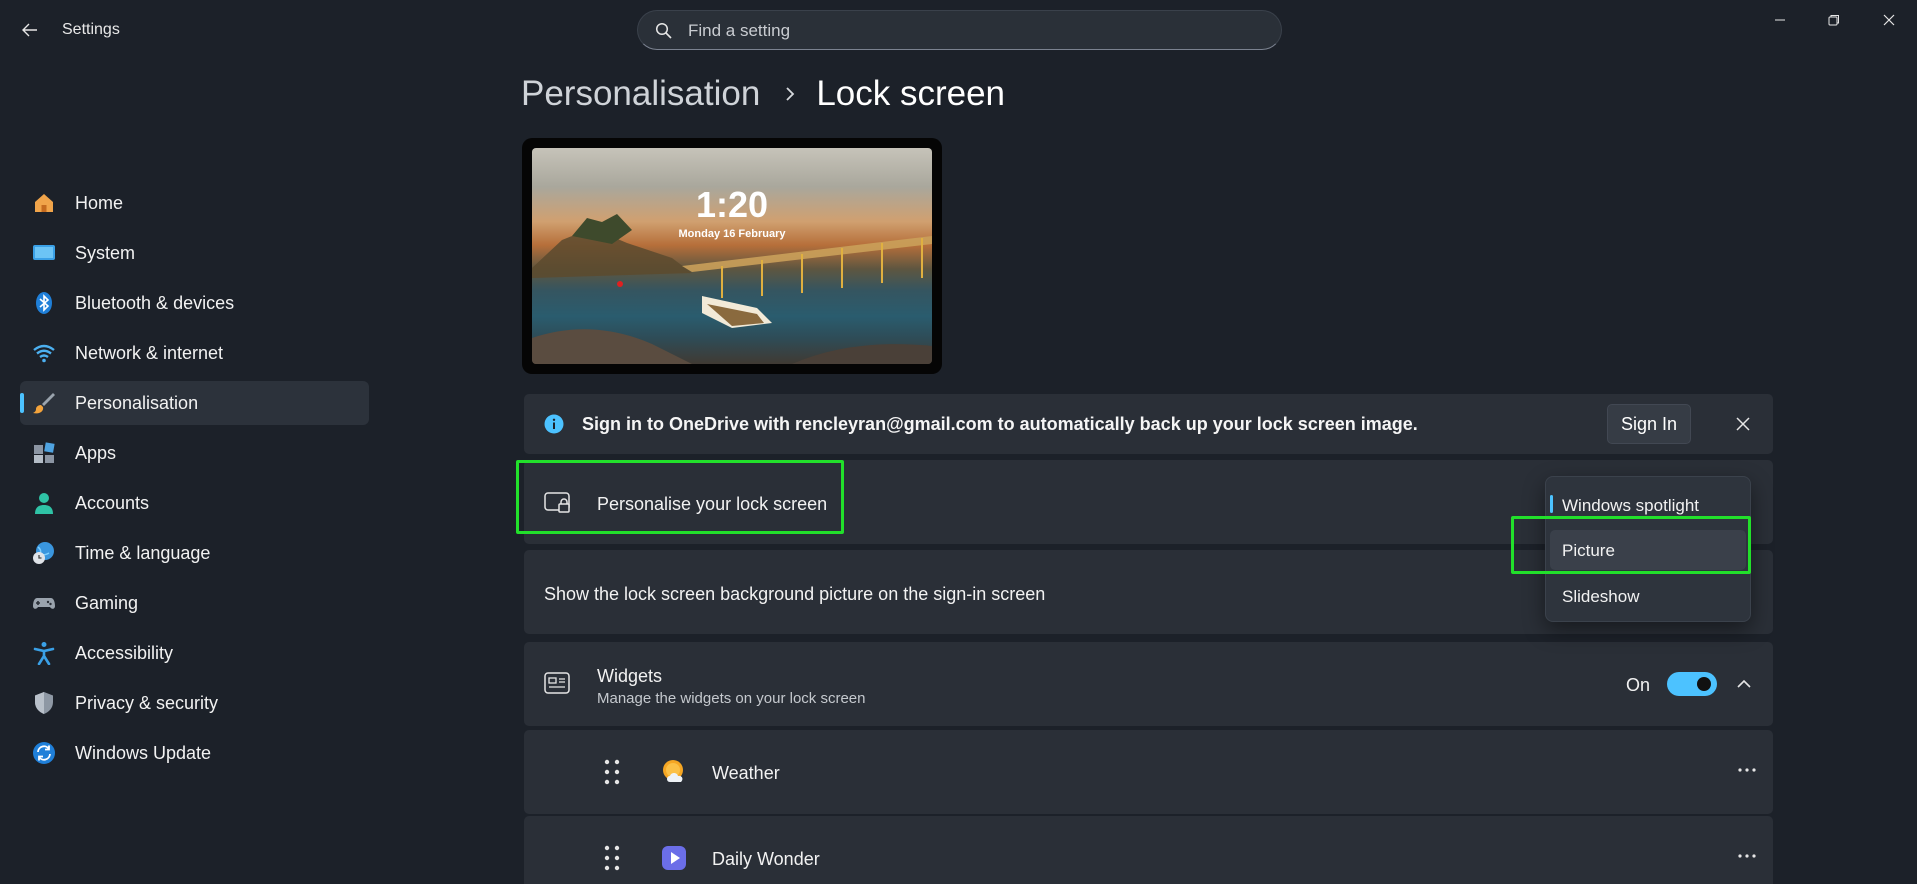 The height and width of the screenshot is (884, 1917). Describe the element at coordinates (137, 403) in the screenshot. I see `sidebar-item-label: Personalisation` at that location.